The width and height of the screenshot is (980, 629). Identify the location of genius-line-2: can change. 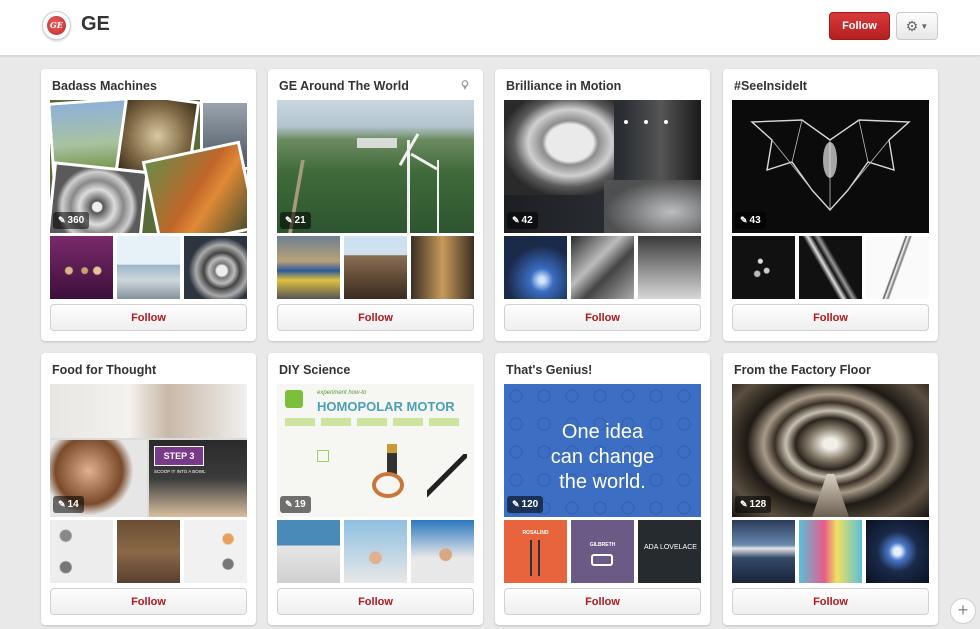
(602, 457).